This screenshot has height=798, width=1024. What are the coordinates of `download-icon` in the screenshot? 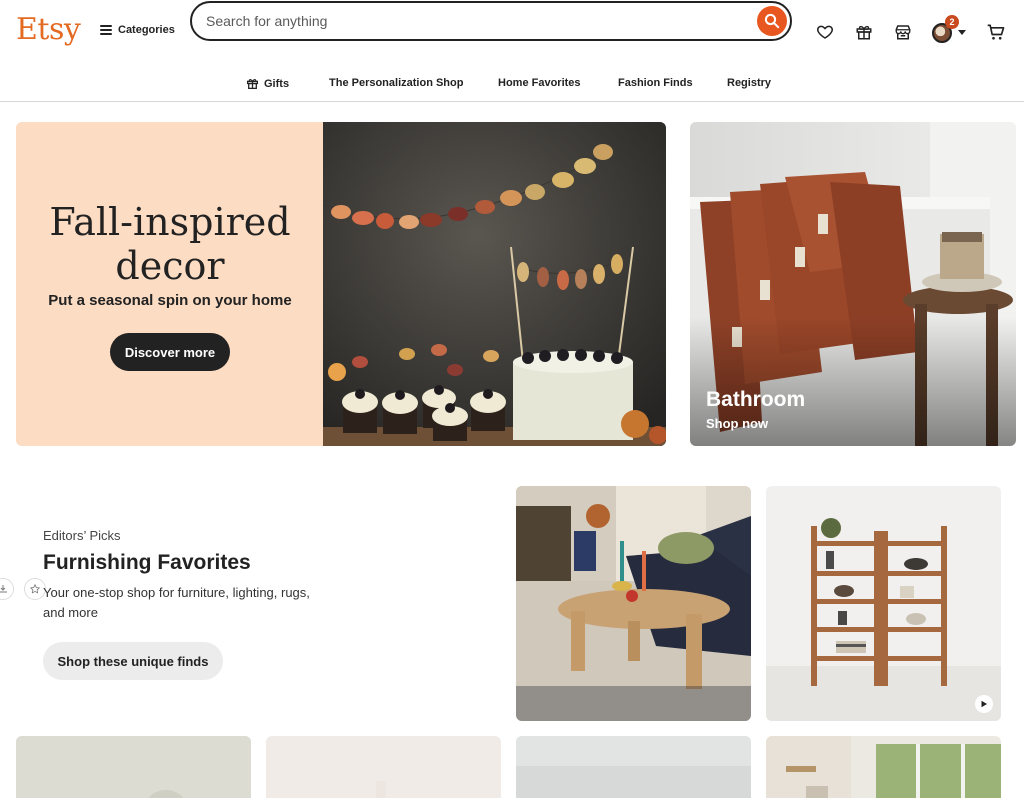 It's located at (3, 589).